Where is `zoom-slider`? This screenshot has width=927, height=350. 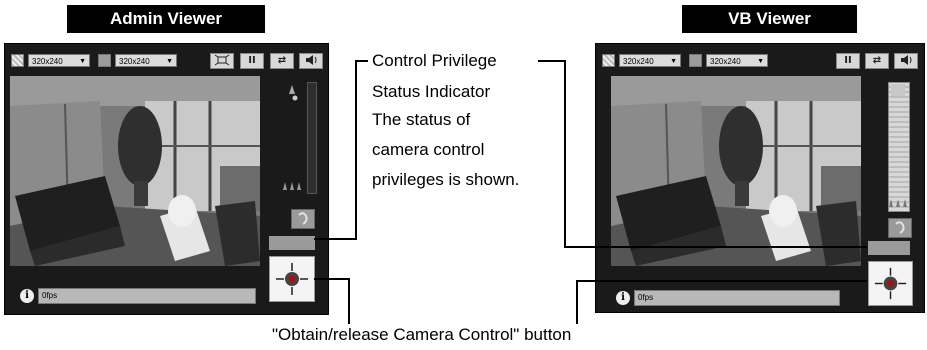 zoom-slider is located at coordinates (899, 147).